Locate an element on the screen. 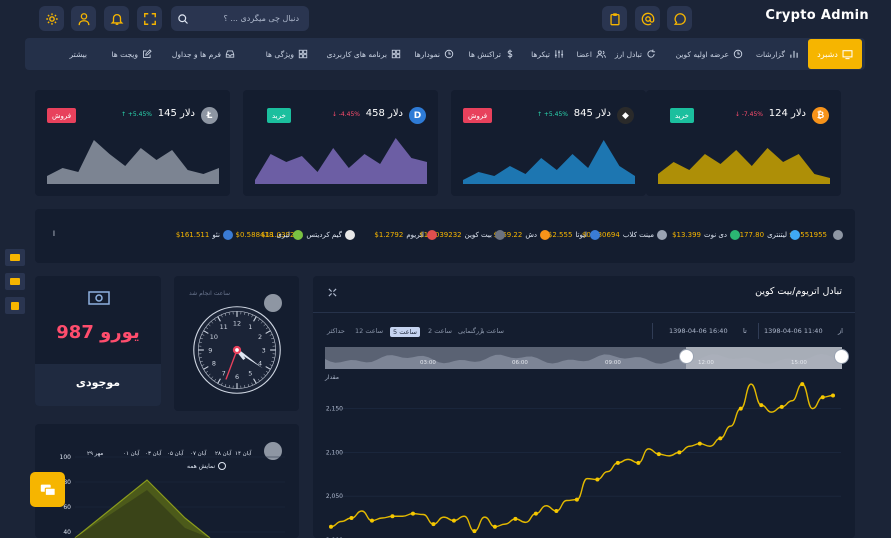 The image size is (891, 538). wallet-icon is located at coordinates (15, 281).